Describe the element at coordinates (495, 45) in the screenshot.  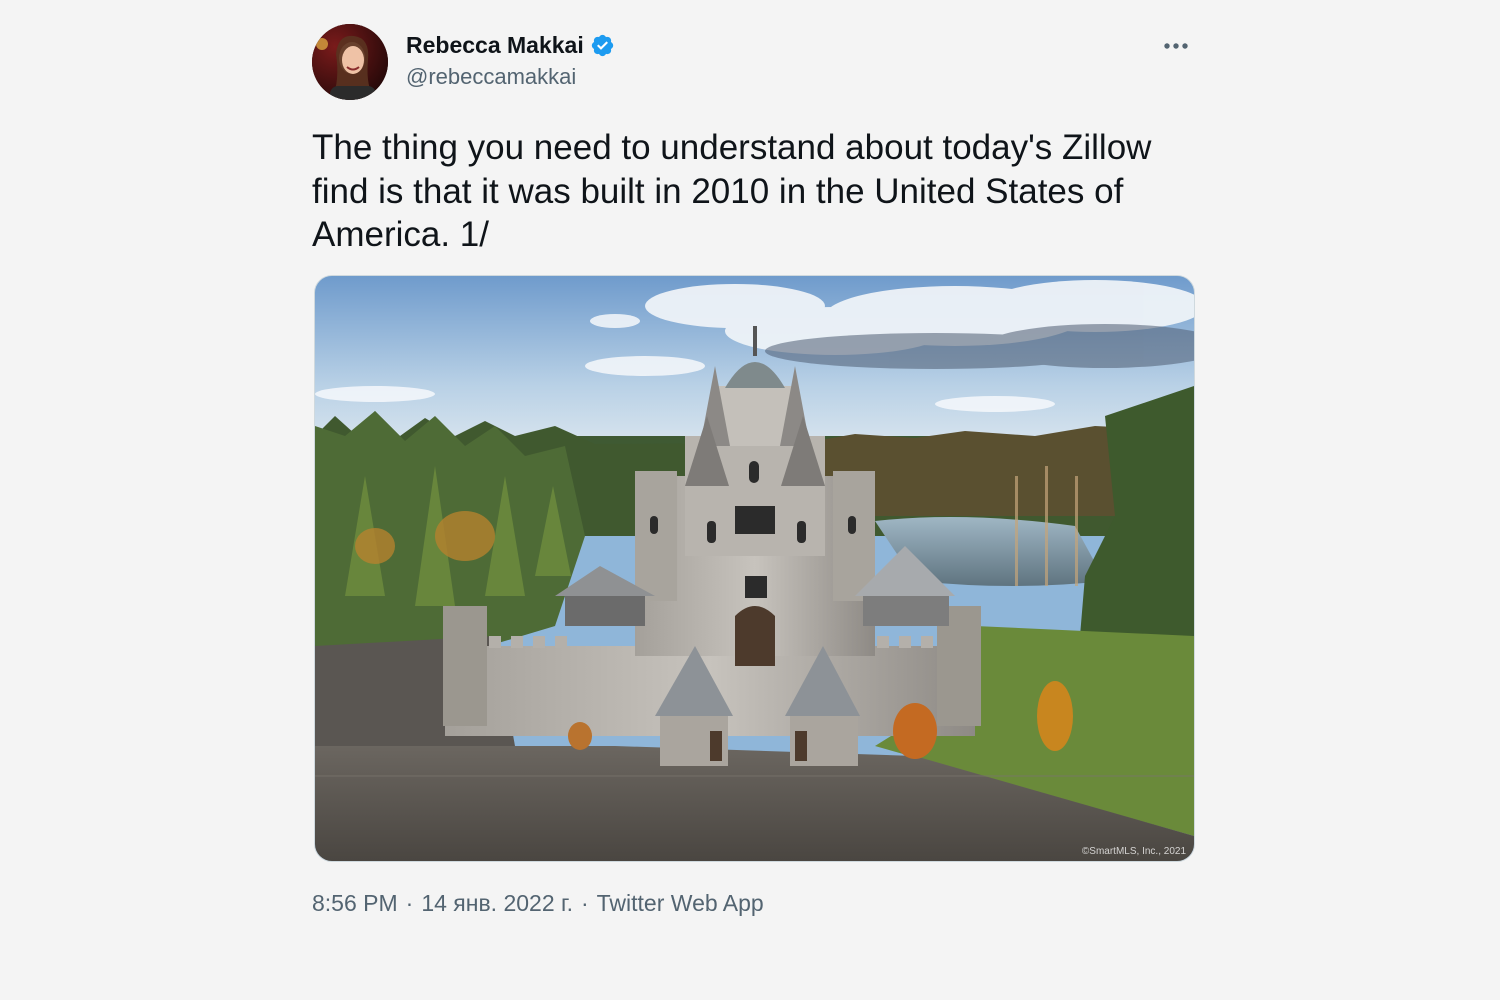
I see `author-name: Rebecca Makkai` at that location.